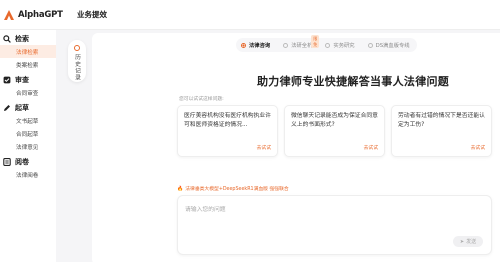 This screenshot has width=500, height=262. Describe the element at coordinates (441, 131) in the screenshot. I see `suggestion-card: 劳动者有过错的情况下是否还能认定为工伤? 去试试` at that location.